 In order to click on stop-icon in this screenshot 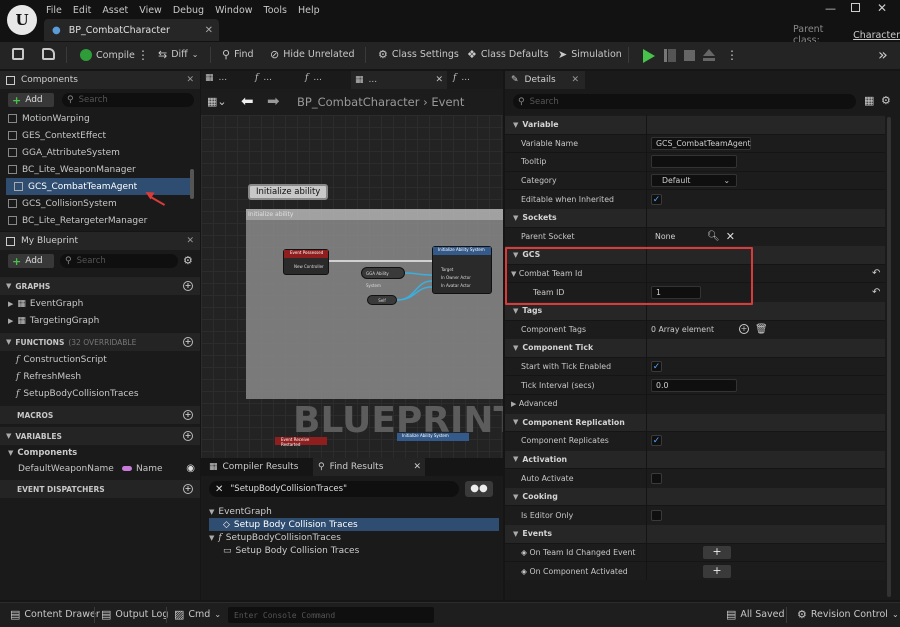, I will do `click(689, 55)`.